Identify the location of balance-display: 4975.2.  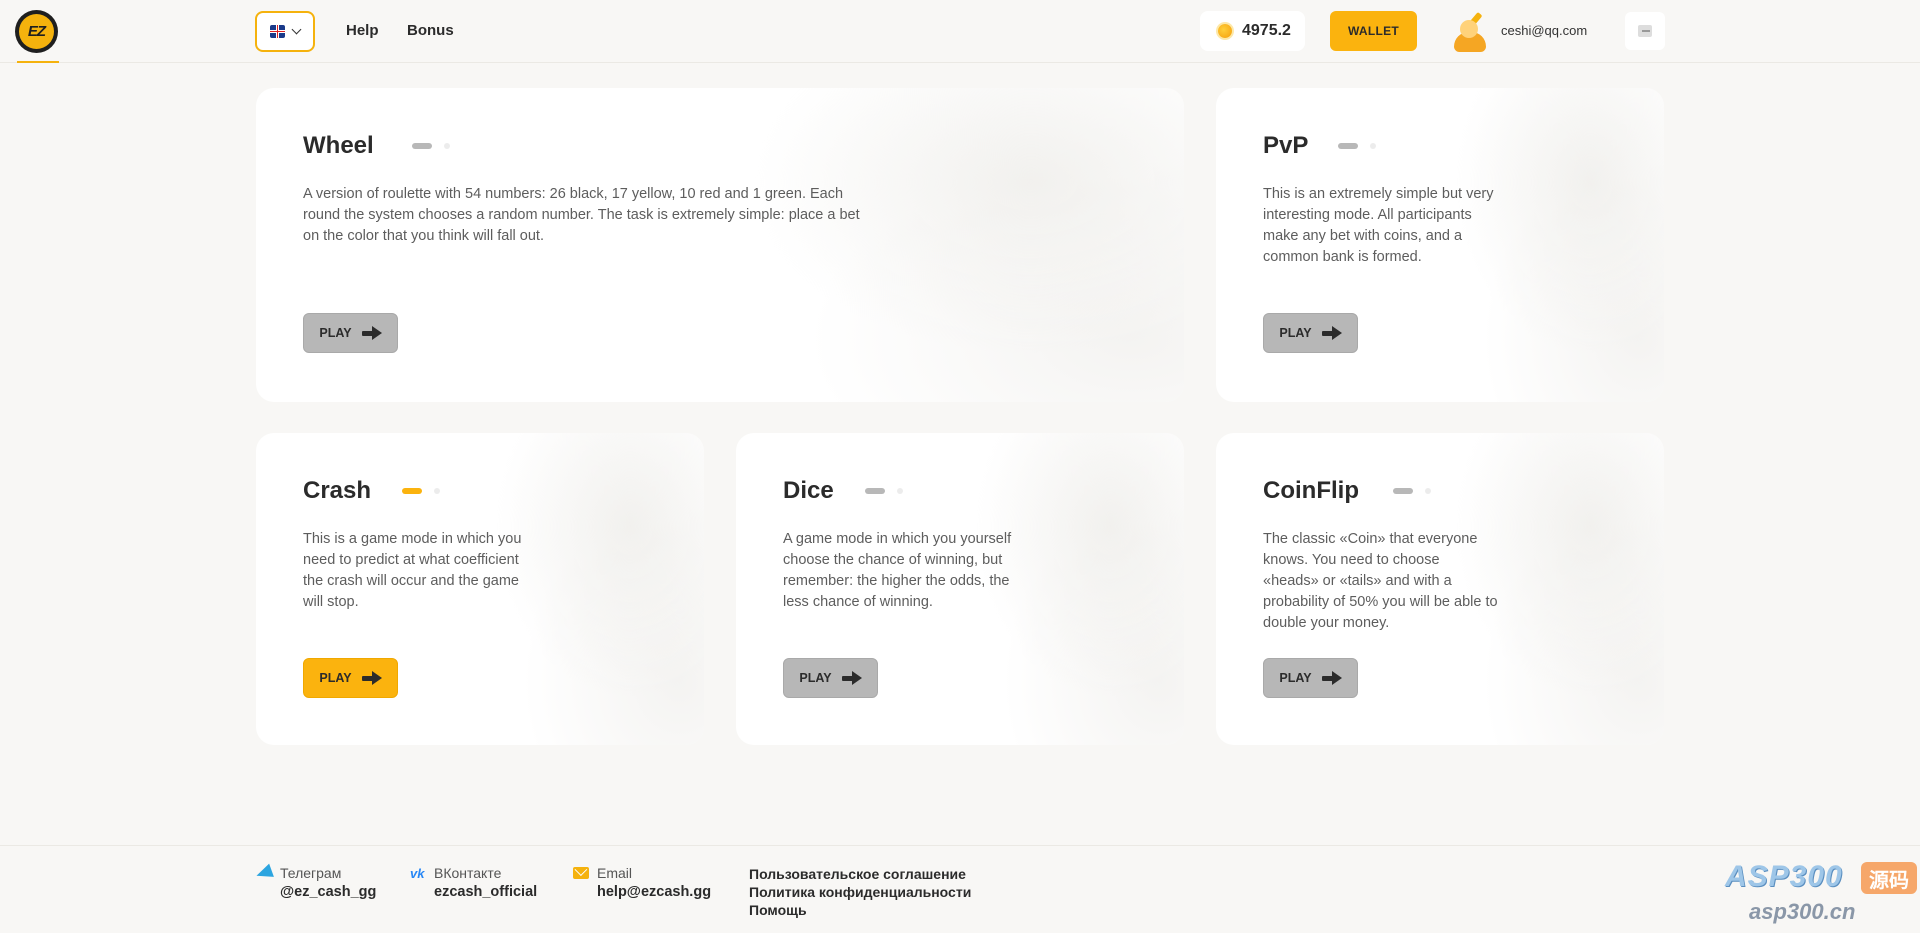
(1252, 31).